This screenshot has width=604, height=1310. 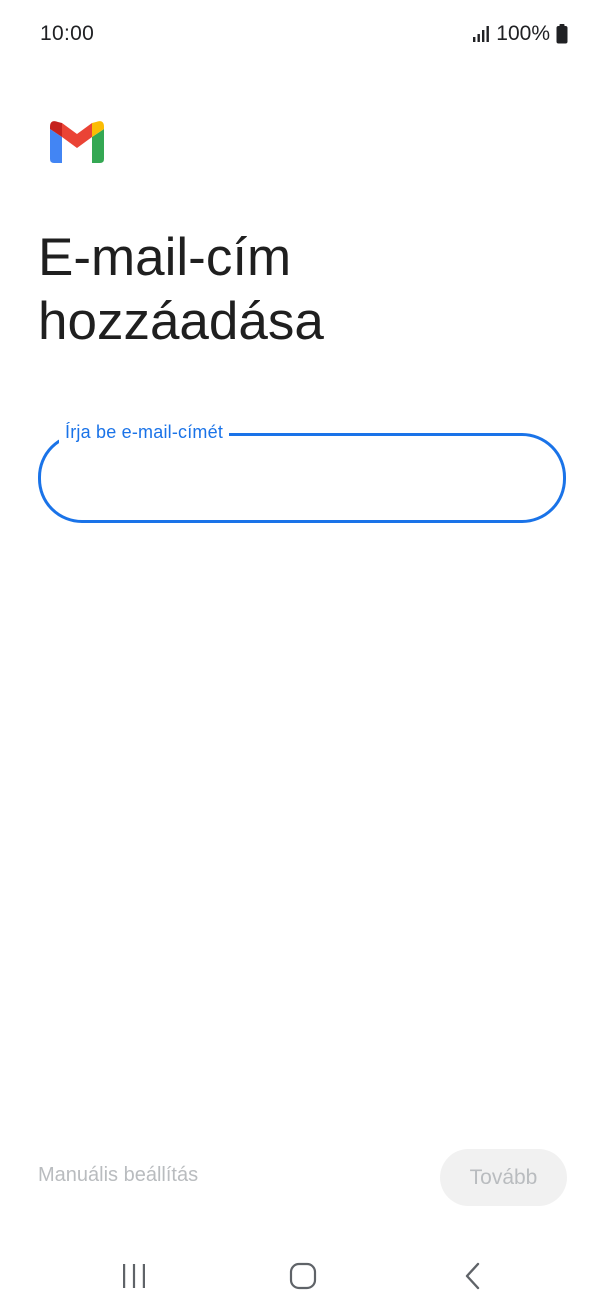 I want to click on page-title: E-mail-cím hozzáadása, so click(x=181, y=289).